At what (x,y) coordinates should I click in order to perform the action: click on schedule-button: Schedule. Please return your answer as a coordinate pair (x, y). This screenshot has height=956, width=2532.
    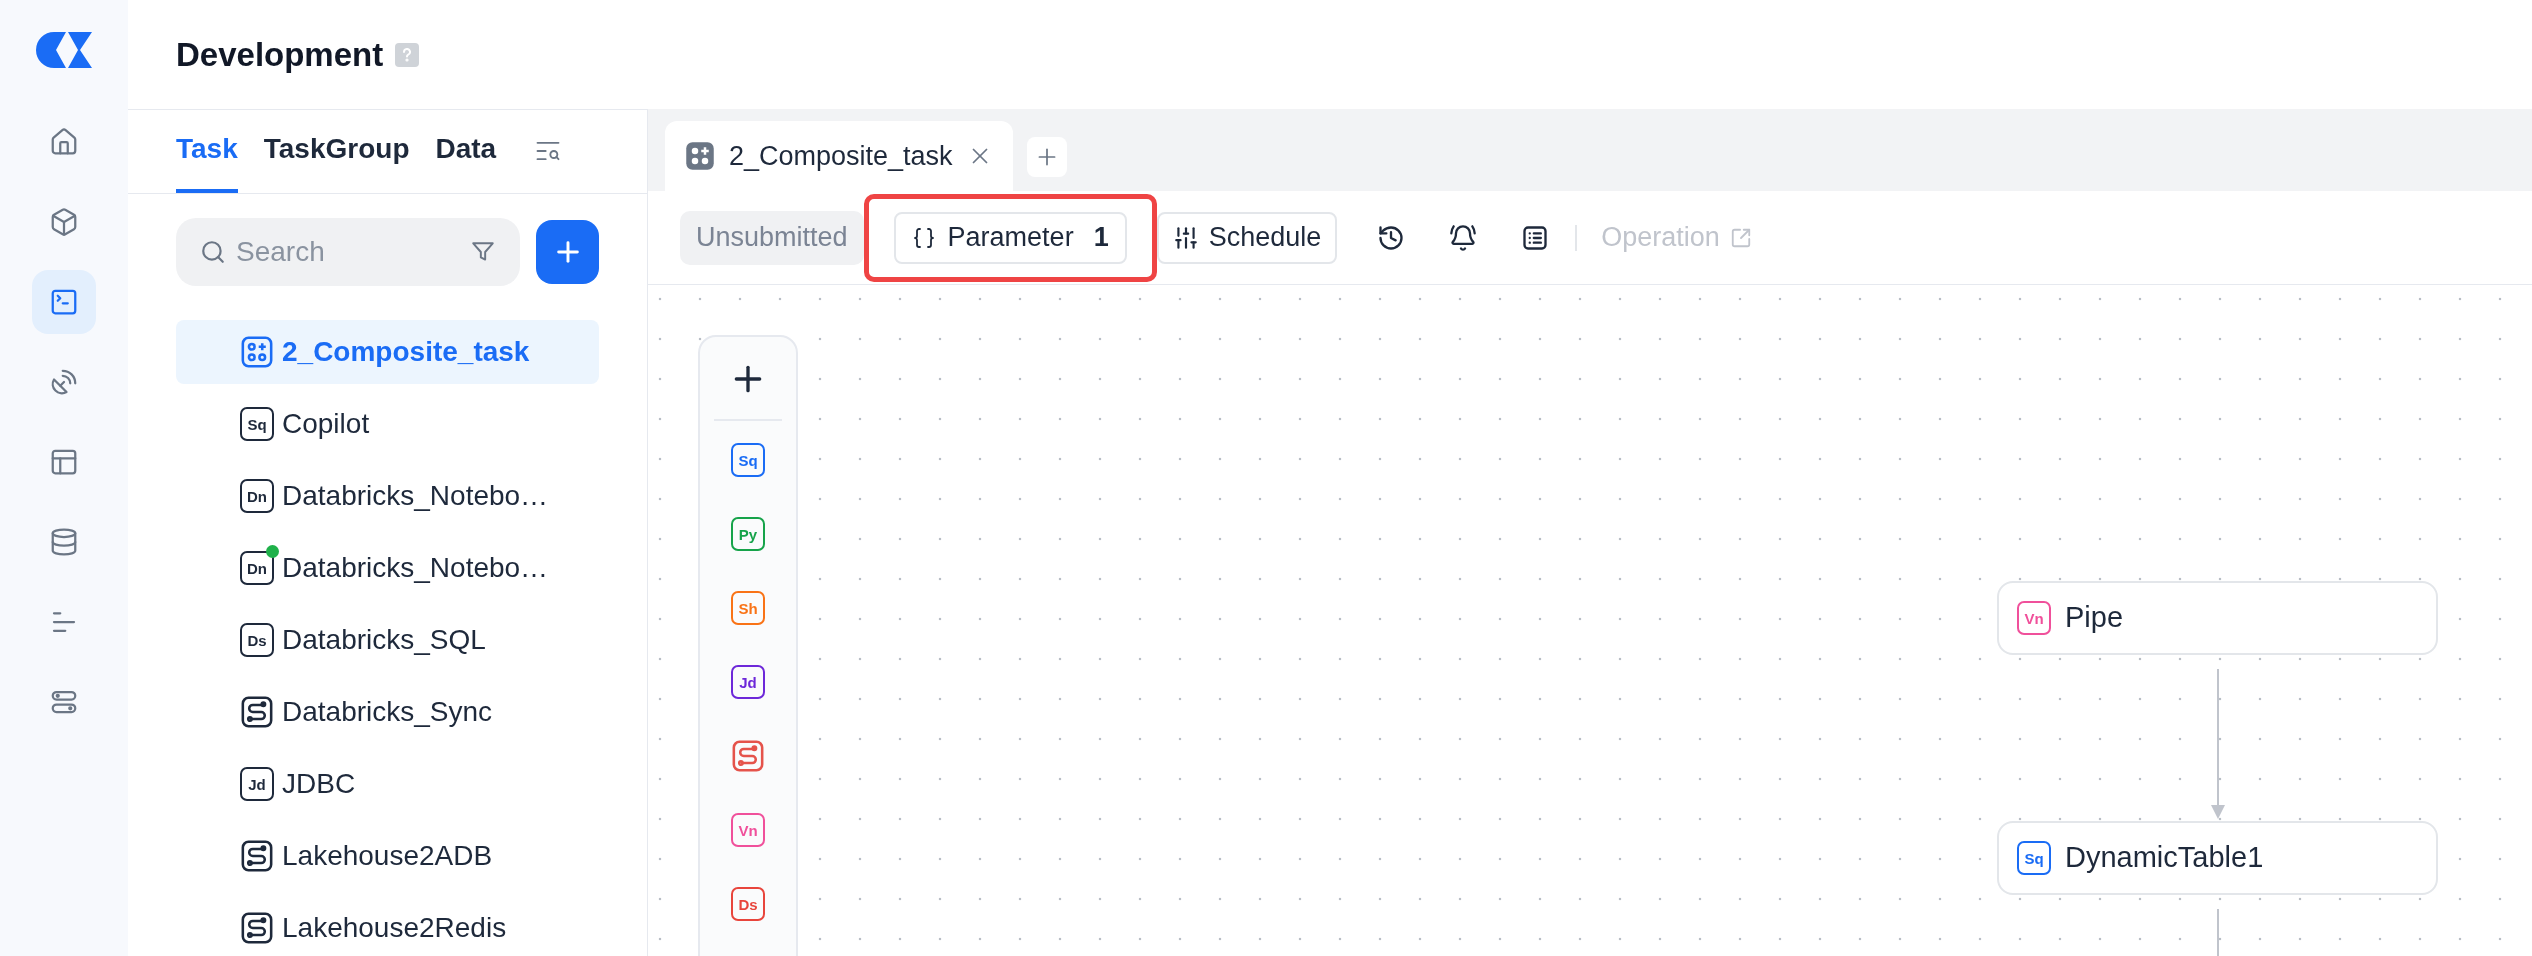
    Looking at the image, I should click on (1247, 237).